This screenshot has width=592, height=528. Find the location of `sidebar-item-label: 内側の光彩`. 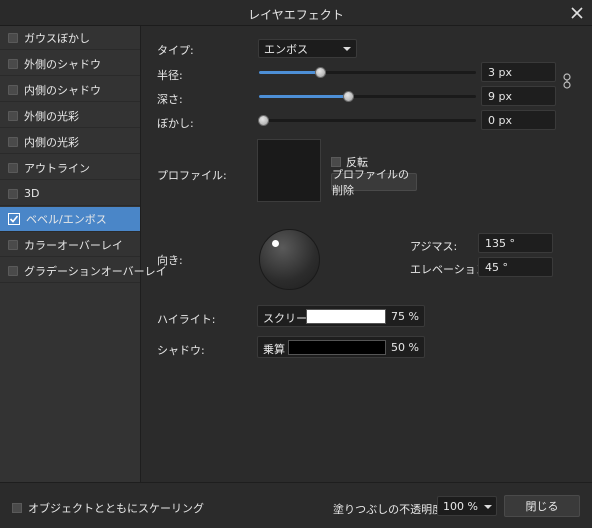

sidebar-item-label: 内側の光彩 is located at coordinates (51, 142).